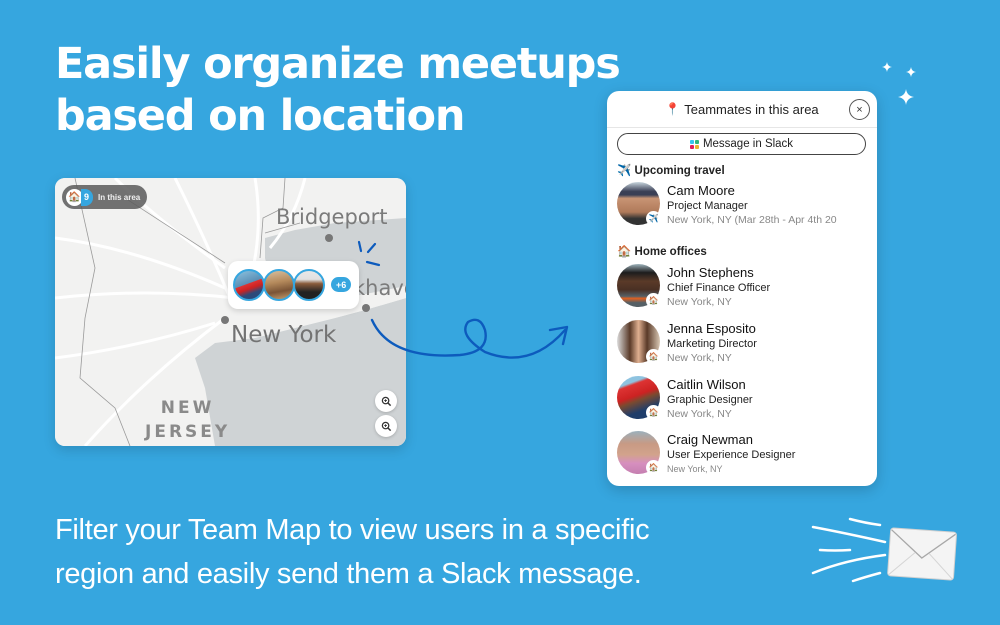  I want to click on zoom-in-icon, so click(386, 401).